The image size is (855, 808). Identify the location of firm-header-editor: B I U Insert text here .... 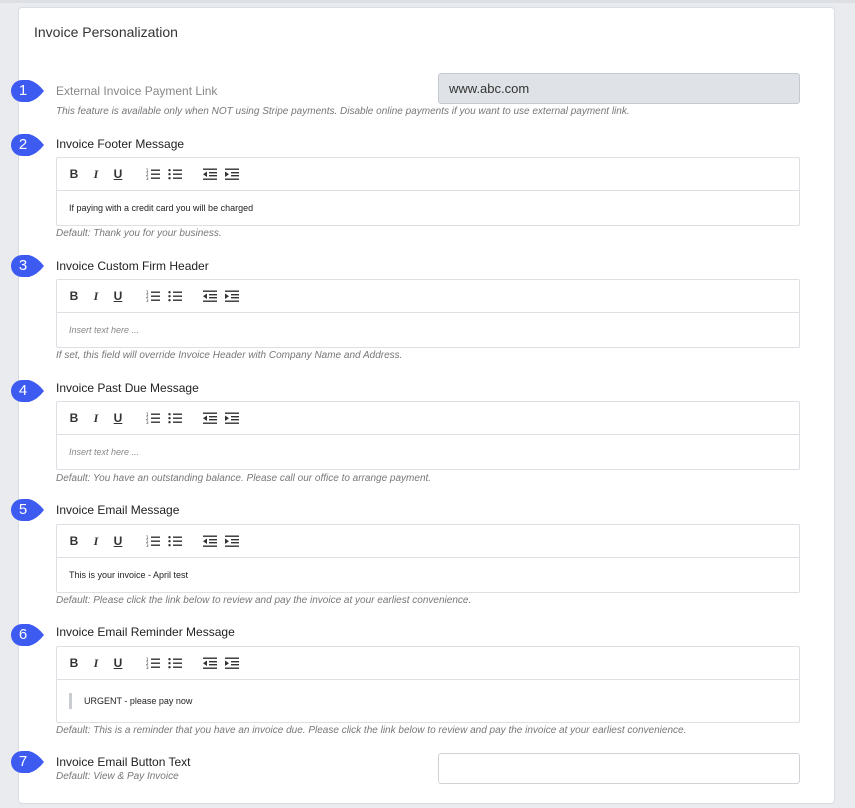
(428, 313).